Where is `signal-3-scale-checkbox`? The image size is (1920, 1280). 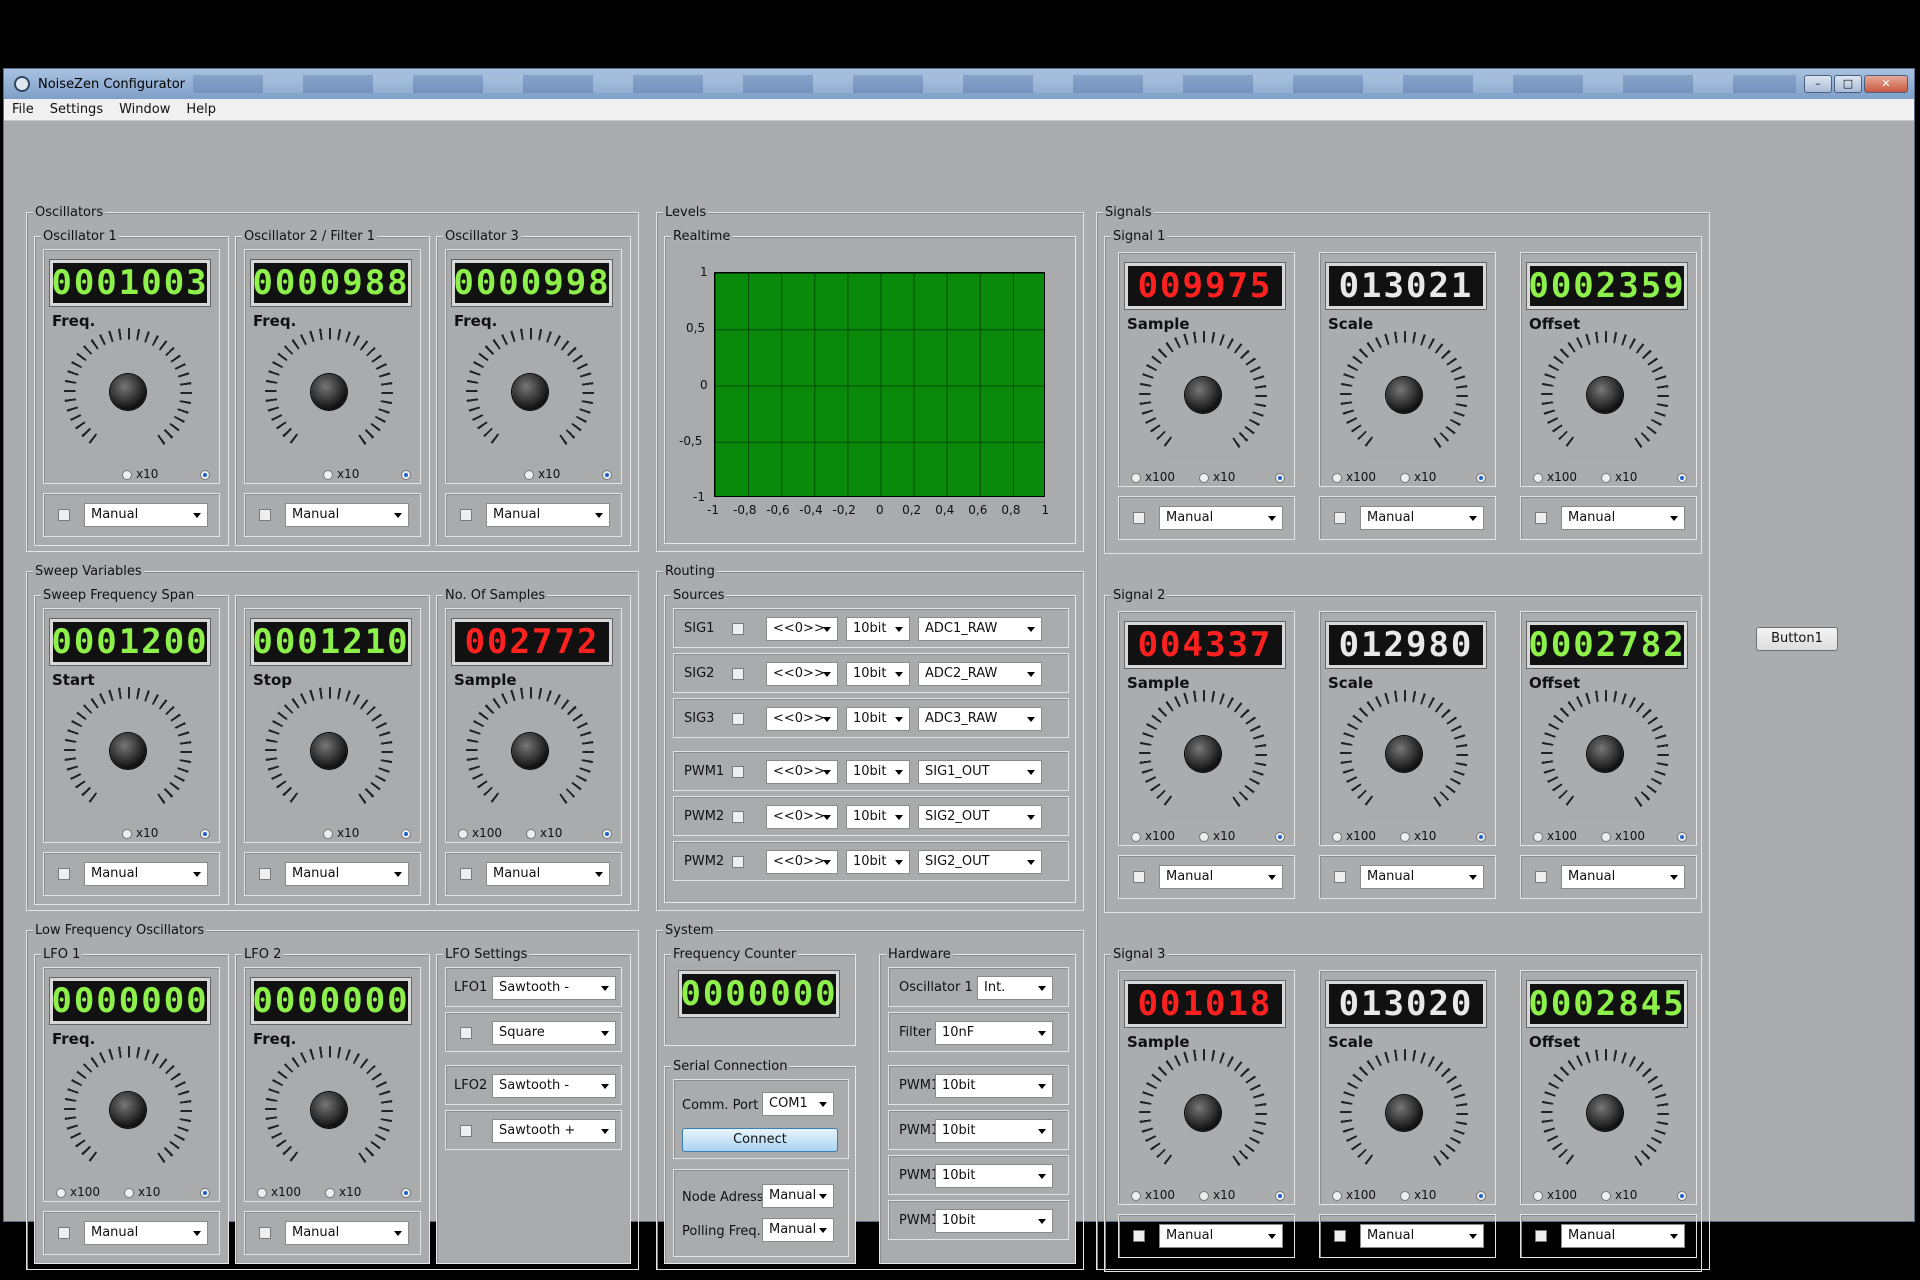 signal-3-scale-checkbox is located at coordinates (1340, 1236).